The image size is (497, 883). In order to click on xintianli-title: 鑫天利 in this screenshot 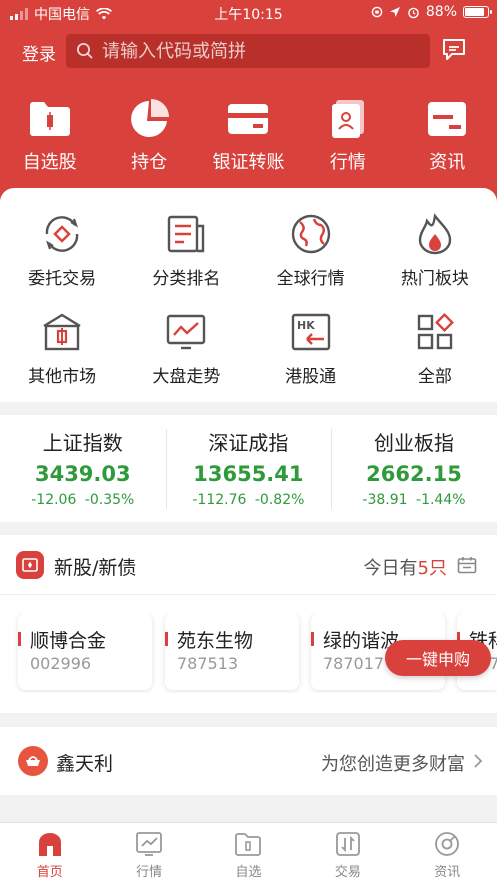, I will do `click(85, 764)`.